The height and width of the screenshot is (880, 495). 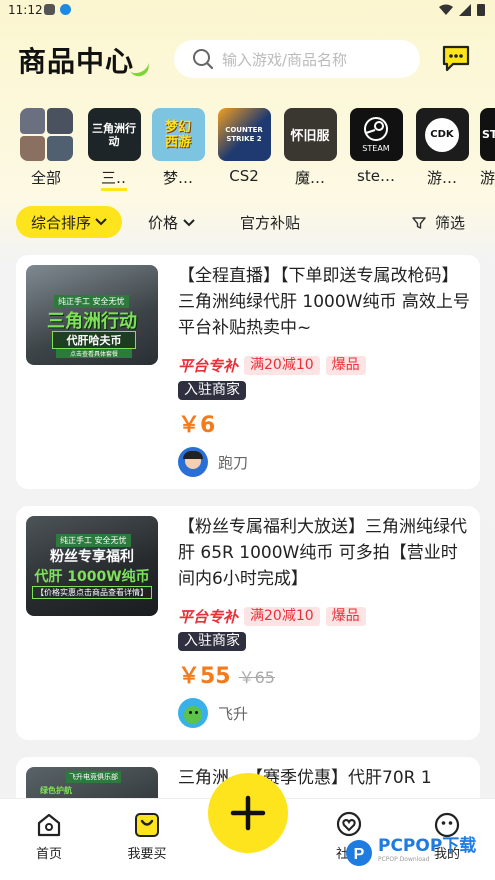 I want to click on cdk-icon: CDK, so click(x=442, y=134).